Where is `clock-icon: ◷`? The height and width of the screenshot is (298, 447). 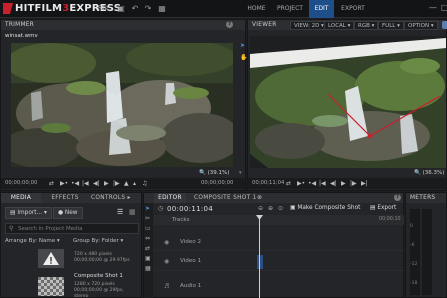
clock-icon: ◷ is located at coordinates (161, 208).